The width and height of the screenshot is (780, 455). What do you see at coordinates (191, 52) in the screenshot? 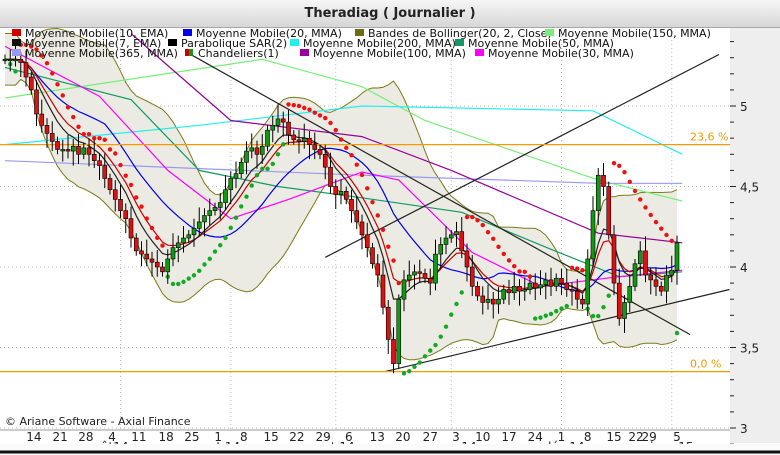
I see `legend-swatch-green` at bounding box center [191, 52].